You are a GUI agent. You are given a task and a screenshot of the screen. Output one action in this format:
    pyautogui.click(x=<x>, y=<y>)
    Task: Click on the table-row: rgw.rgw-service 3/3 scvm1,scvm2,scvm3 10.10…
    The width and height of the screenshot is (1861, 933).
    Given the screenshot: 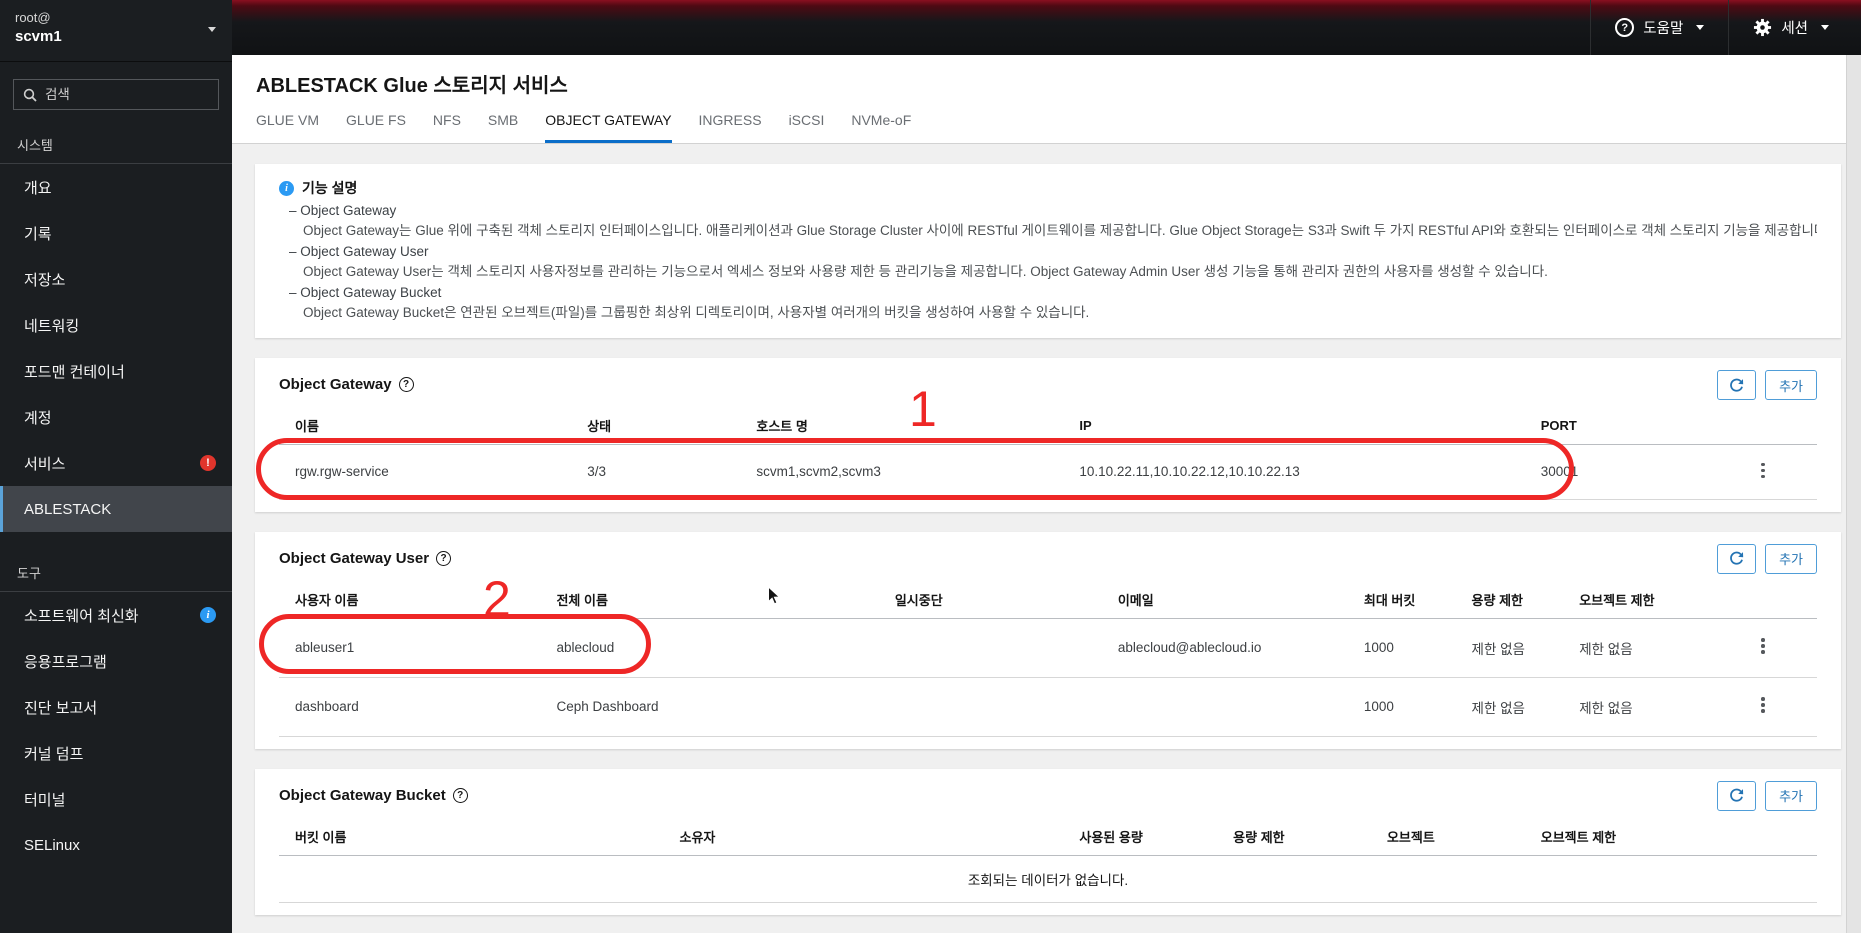 What is the action you would take?
    pyautogui.click(x=1048, y=472)
    